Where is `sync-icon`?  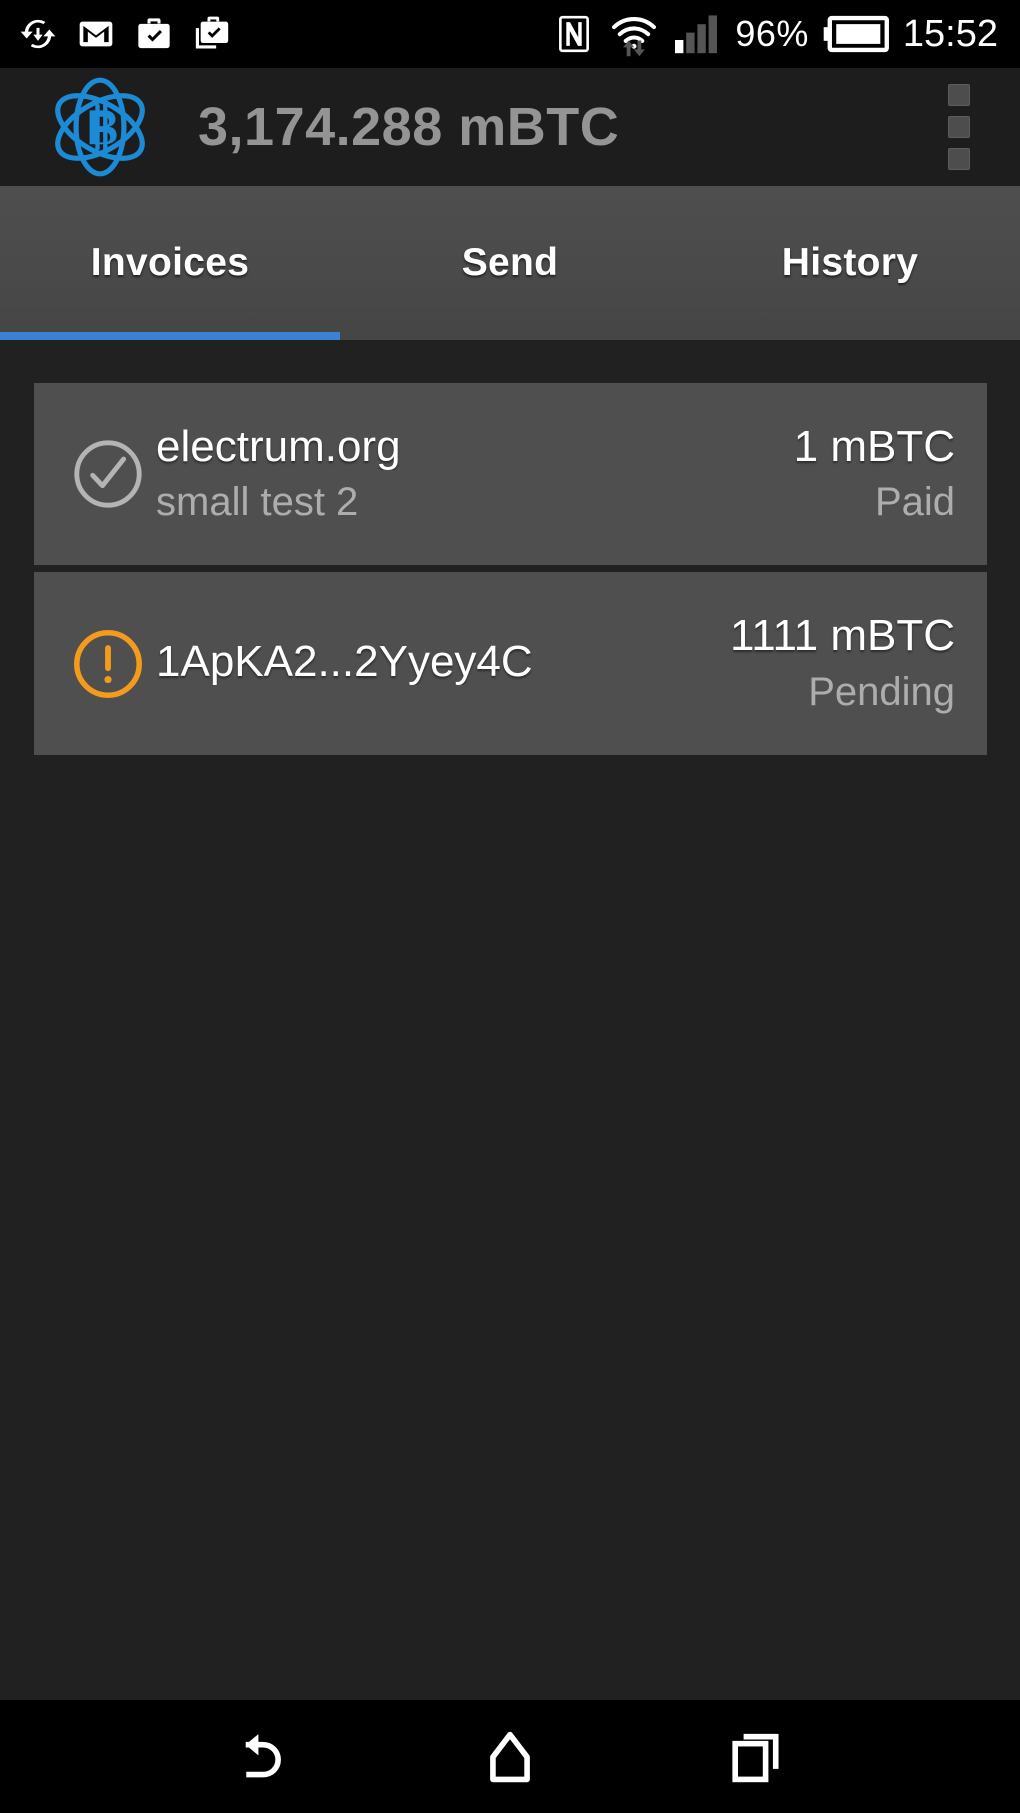
sync-icon is located at coordinates (38, 34).